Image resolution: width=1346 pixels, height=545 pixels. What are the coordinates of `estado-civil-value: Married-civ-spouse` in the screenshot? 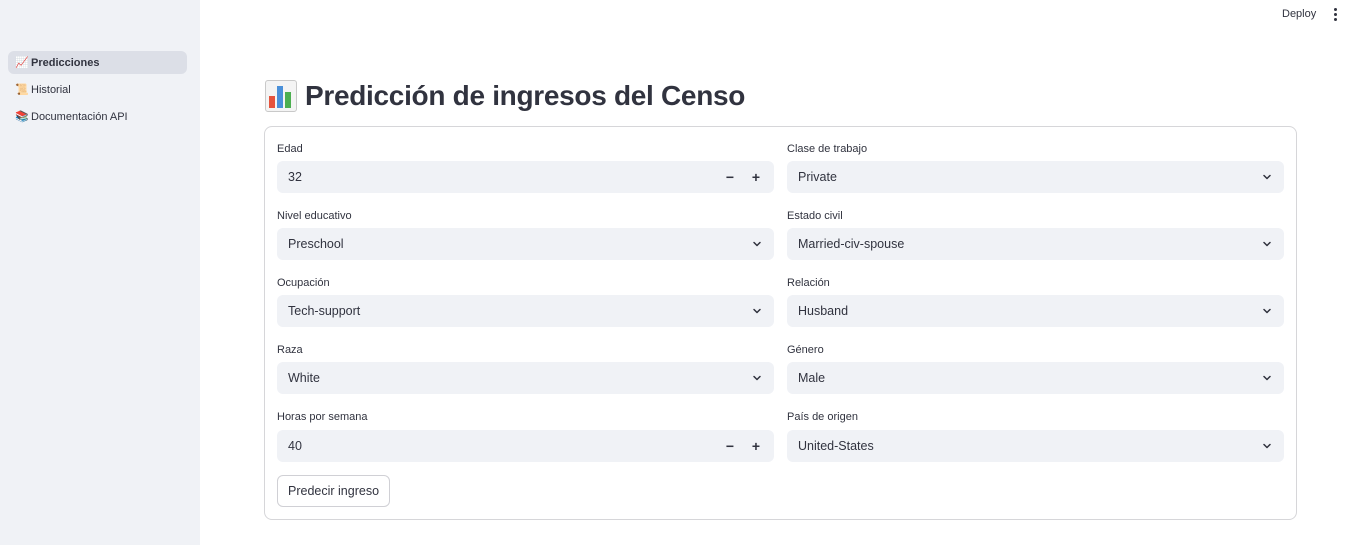 It's located at (851, 244).